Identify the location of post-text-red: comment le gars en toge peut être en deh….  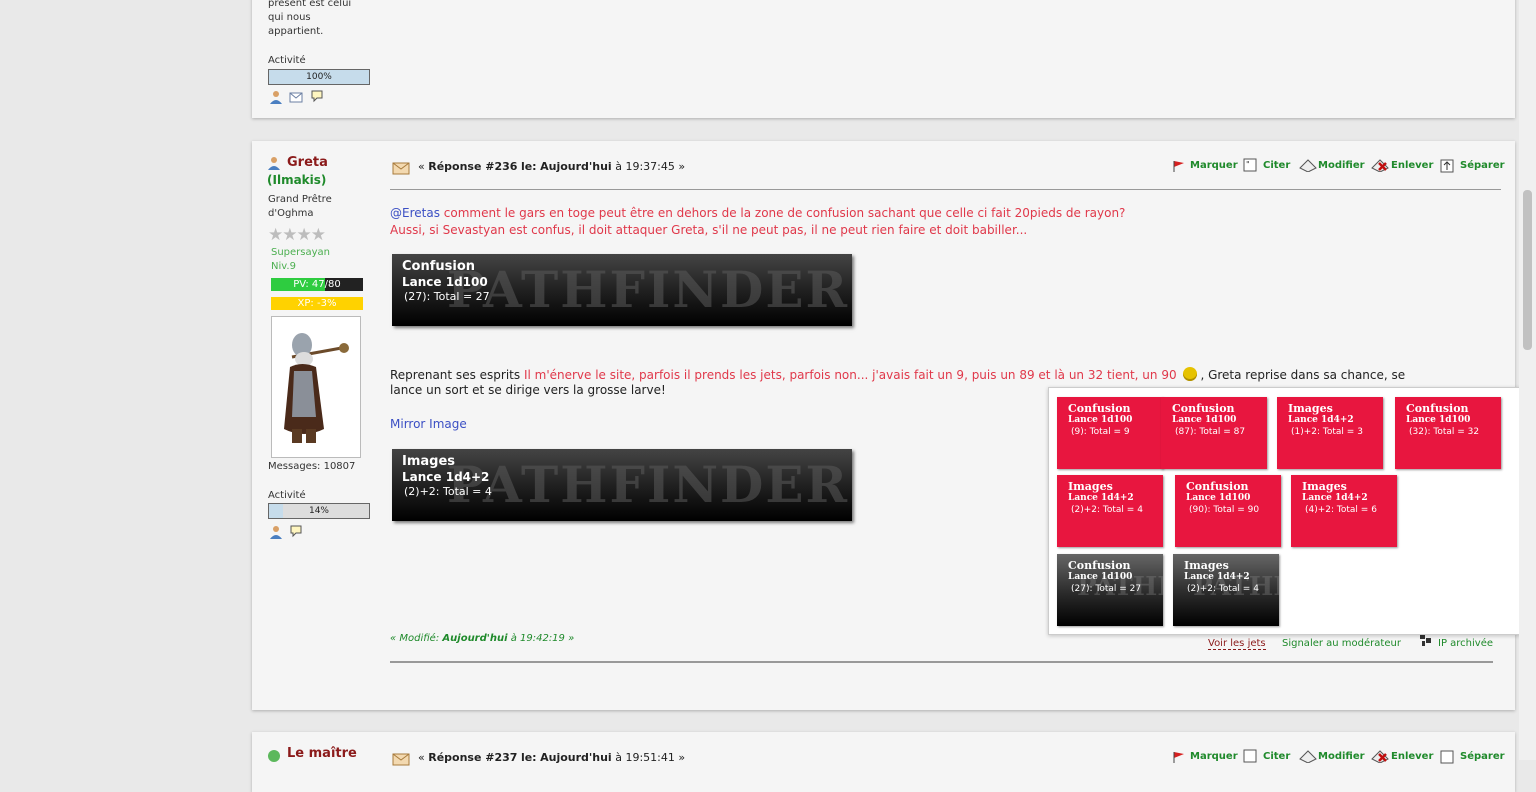
(782, 213).